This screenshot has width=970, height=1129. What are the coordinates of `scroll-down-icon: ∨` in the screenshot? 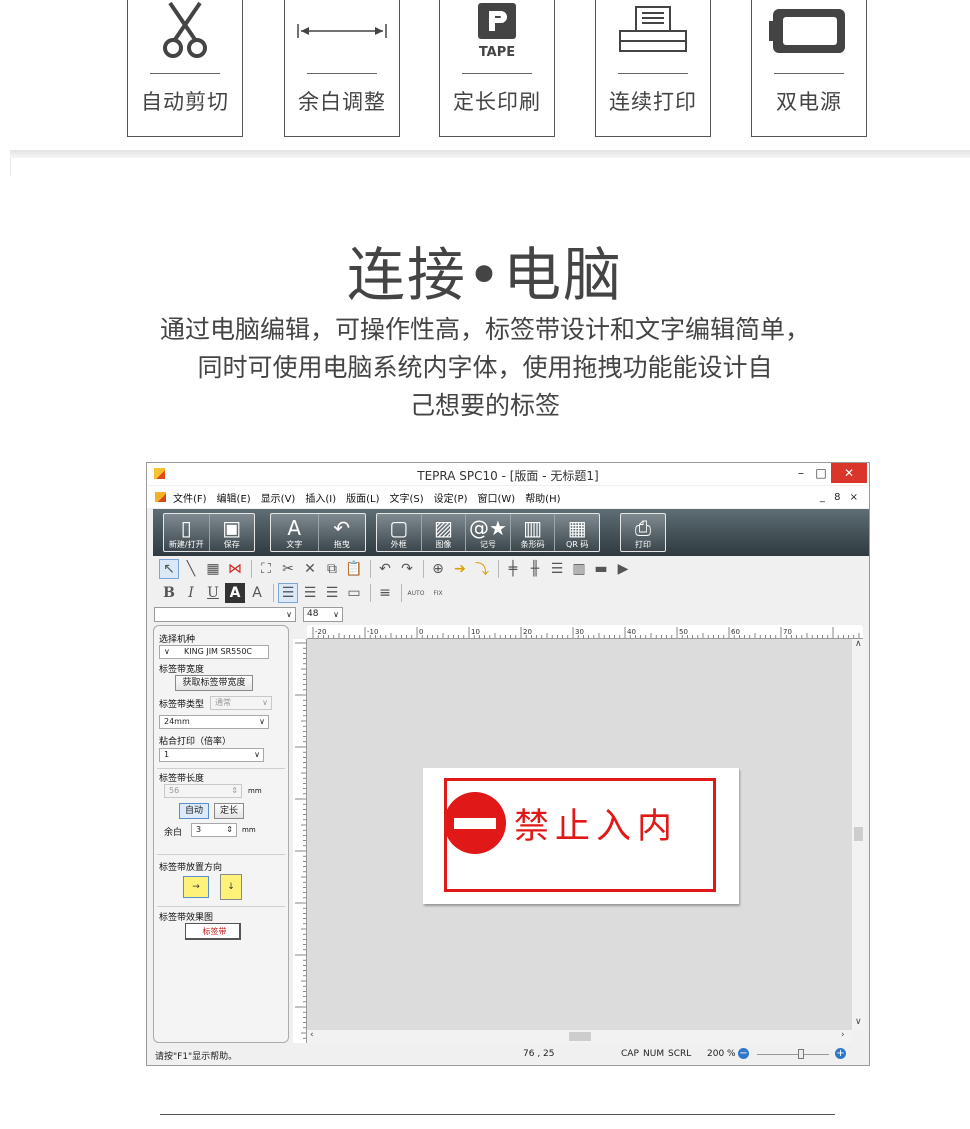 It's located at (858, 1022).